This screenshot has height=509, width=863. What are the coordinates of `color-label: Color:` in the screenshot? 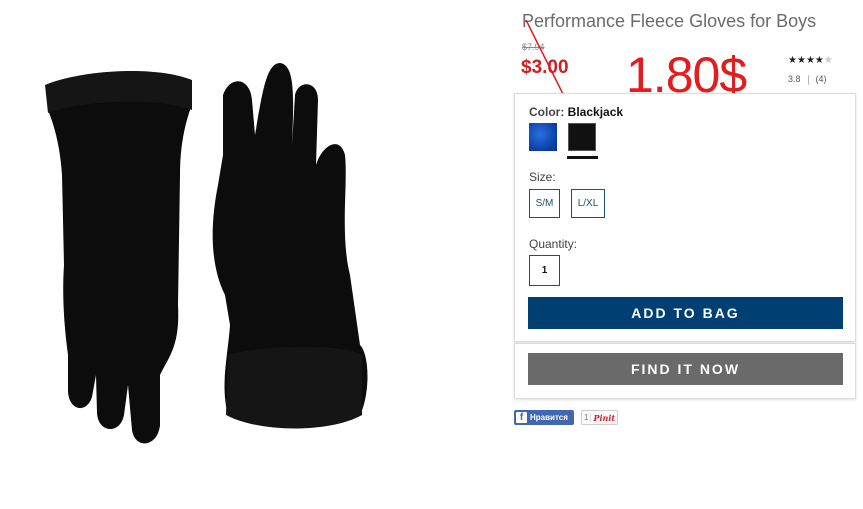 It's located at (547, 112).